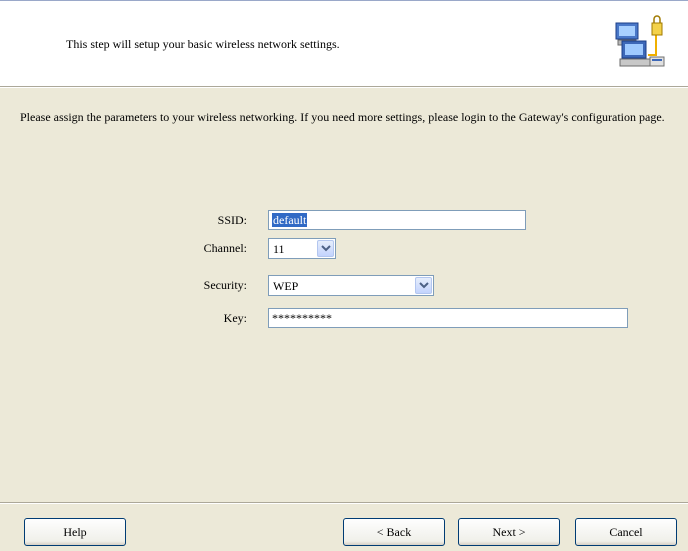 The image size is (688, 551). Describe the element at coordinates (225, 248) in the screenshot. I see `channel-label: Channel:` at that location.